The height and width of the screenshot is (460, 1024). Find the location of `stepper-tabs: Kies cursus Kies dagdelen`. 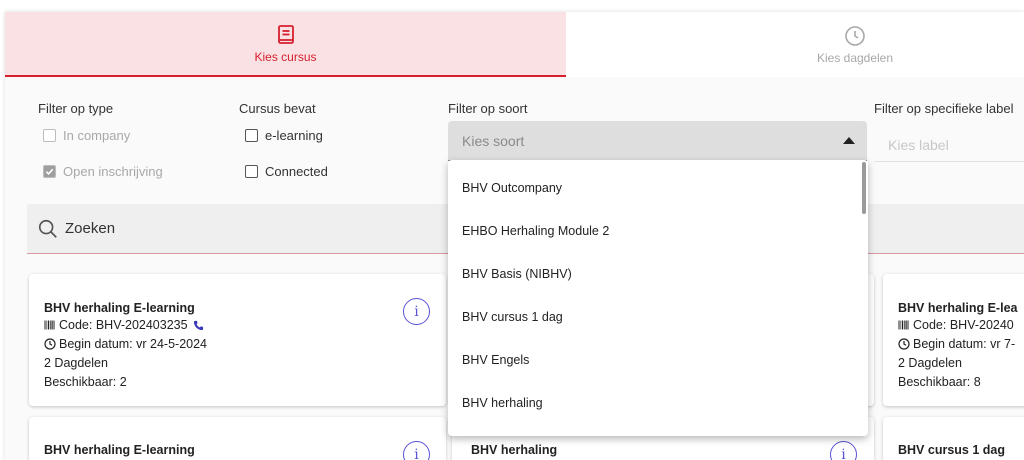

stepper-tabs: Kies cursus Kies dagdelen is located at coordinates (514, 44).